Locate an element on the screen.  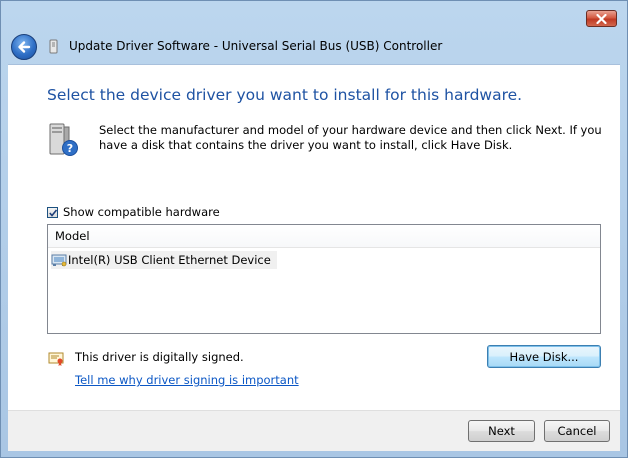
network-adapter-icon is located at coordinates (59, 260).